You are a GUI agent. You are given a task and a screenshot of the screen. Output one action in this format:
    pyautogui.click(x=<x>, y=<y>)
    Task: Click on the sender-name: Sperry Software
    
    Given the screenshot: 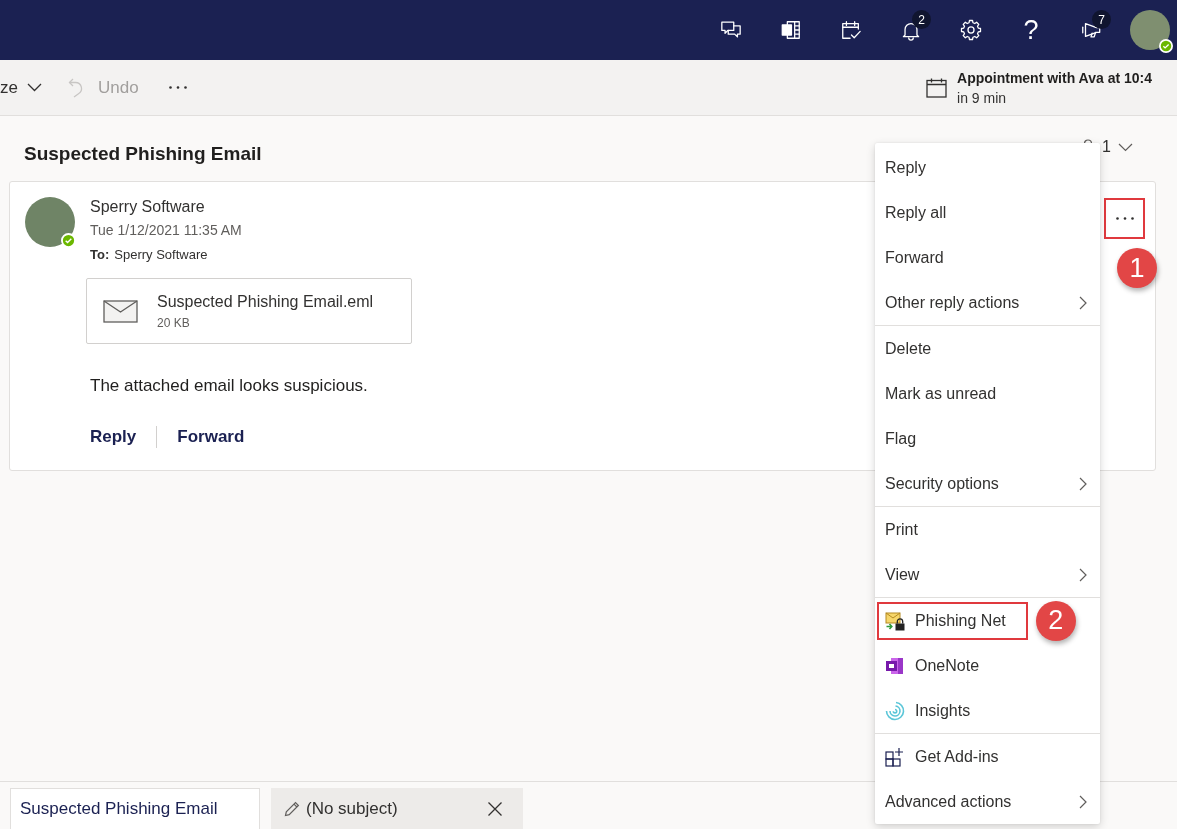 What is the action you would take?
    pyautogui.click(x=147, y=207)
    